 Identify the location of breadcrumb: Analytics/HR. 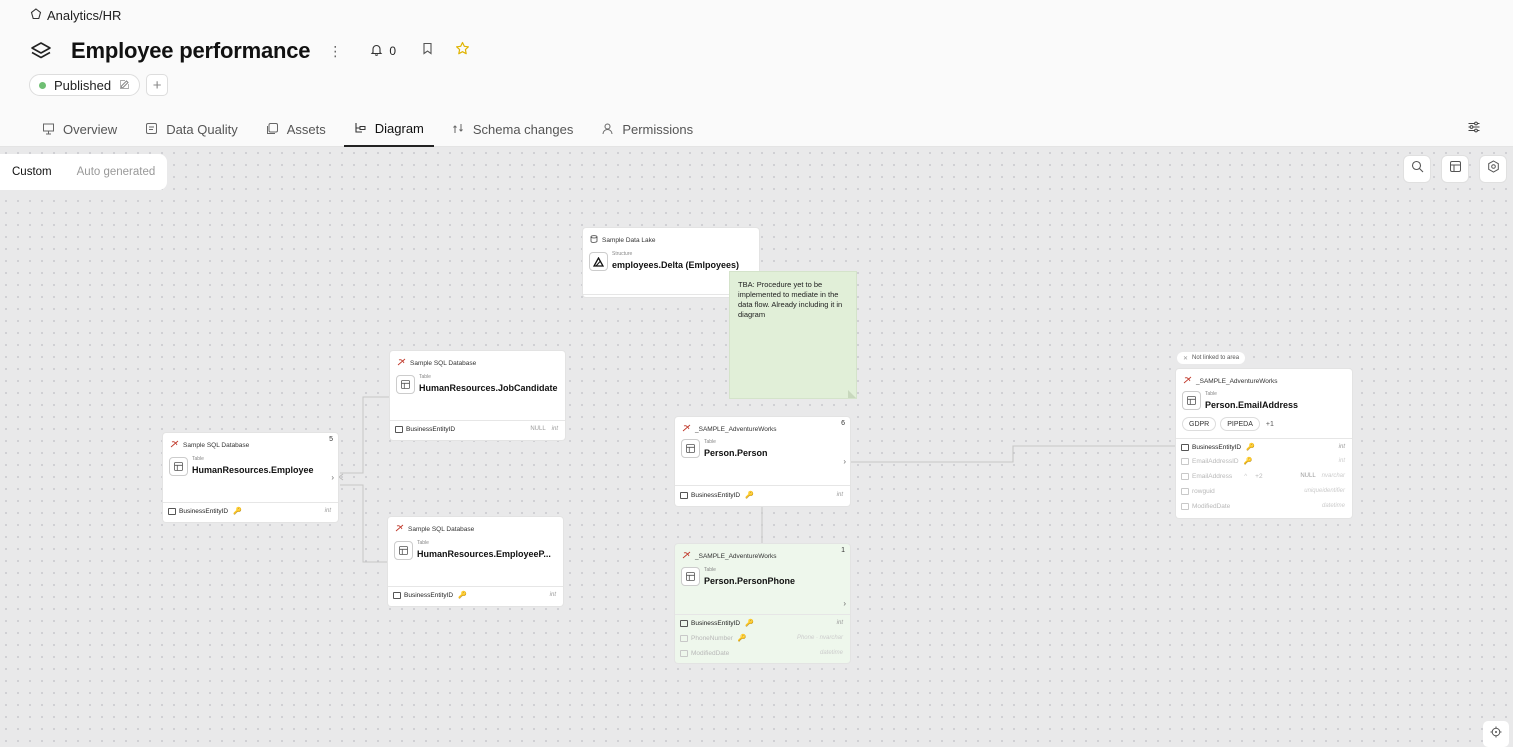
(75, 15).